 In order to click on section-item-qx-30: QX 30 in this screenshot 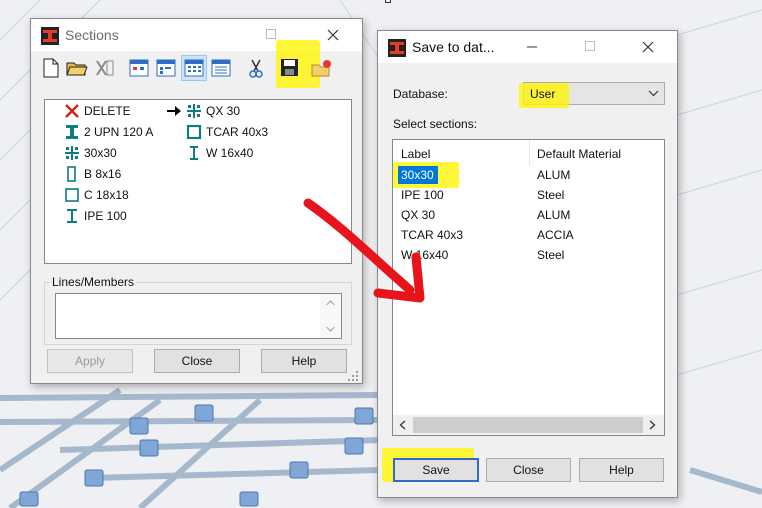, I will do `click(246, 111)`.